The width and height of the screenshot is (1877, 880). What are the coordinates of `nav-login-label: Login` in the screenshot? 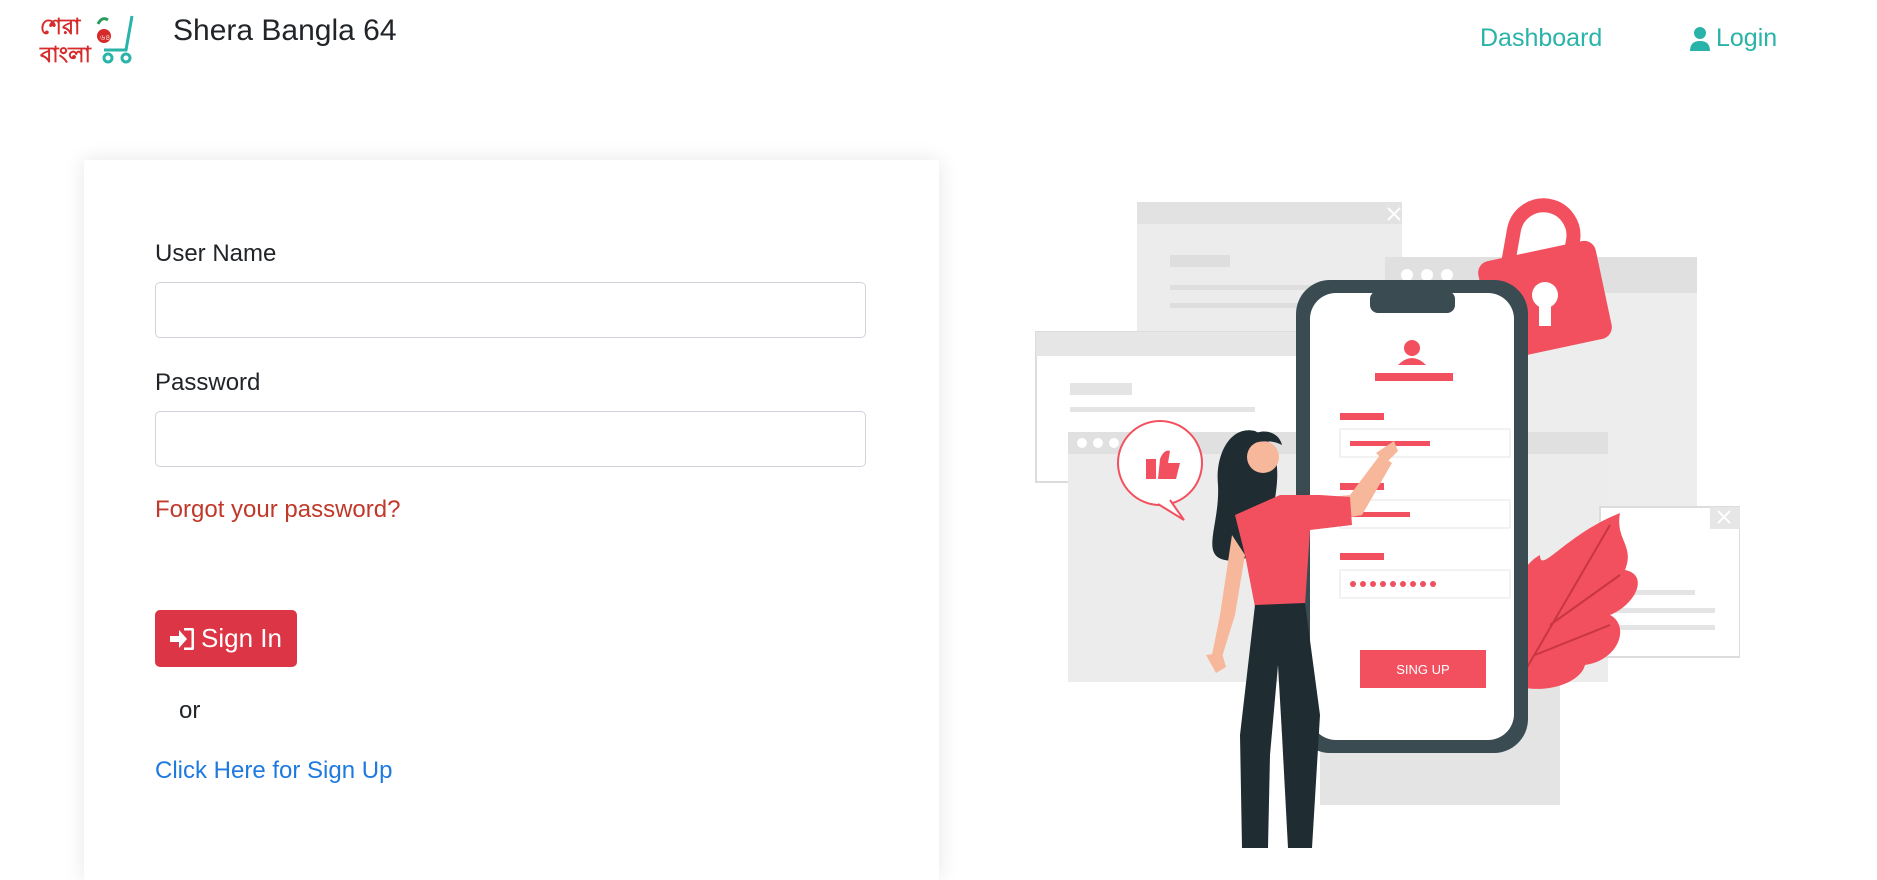 It's located at (1747, 38).